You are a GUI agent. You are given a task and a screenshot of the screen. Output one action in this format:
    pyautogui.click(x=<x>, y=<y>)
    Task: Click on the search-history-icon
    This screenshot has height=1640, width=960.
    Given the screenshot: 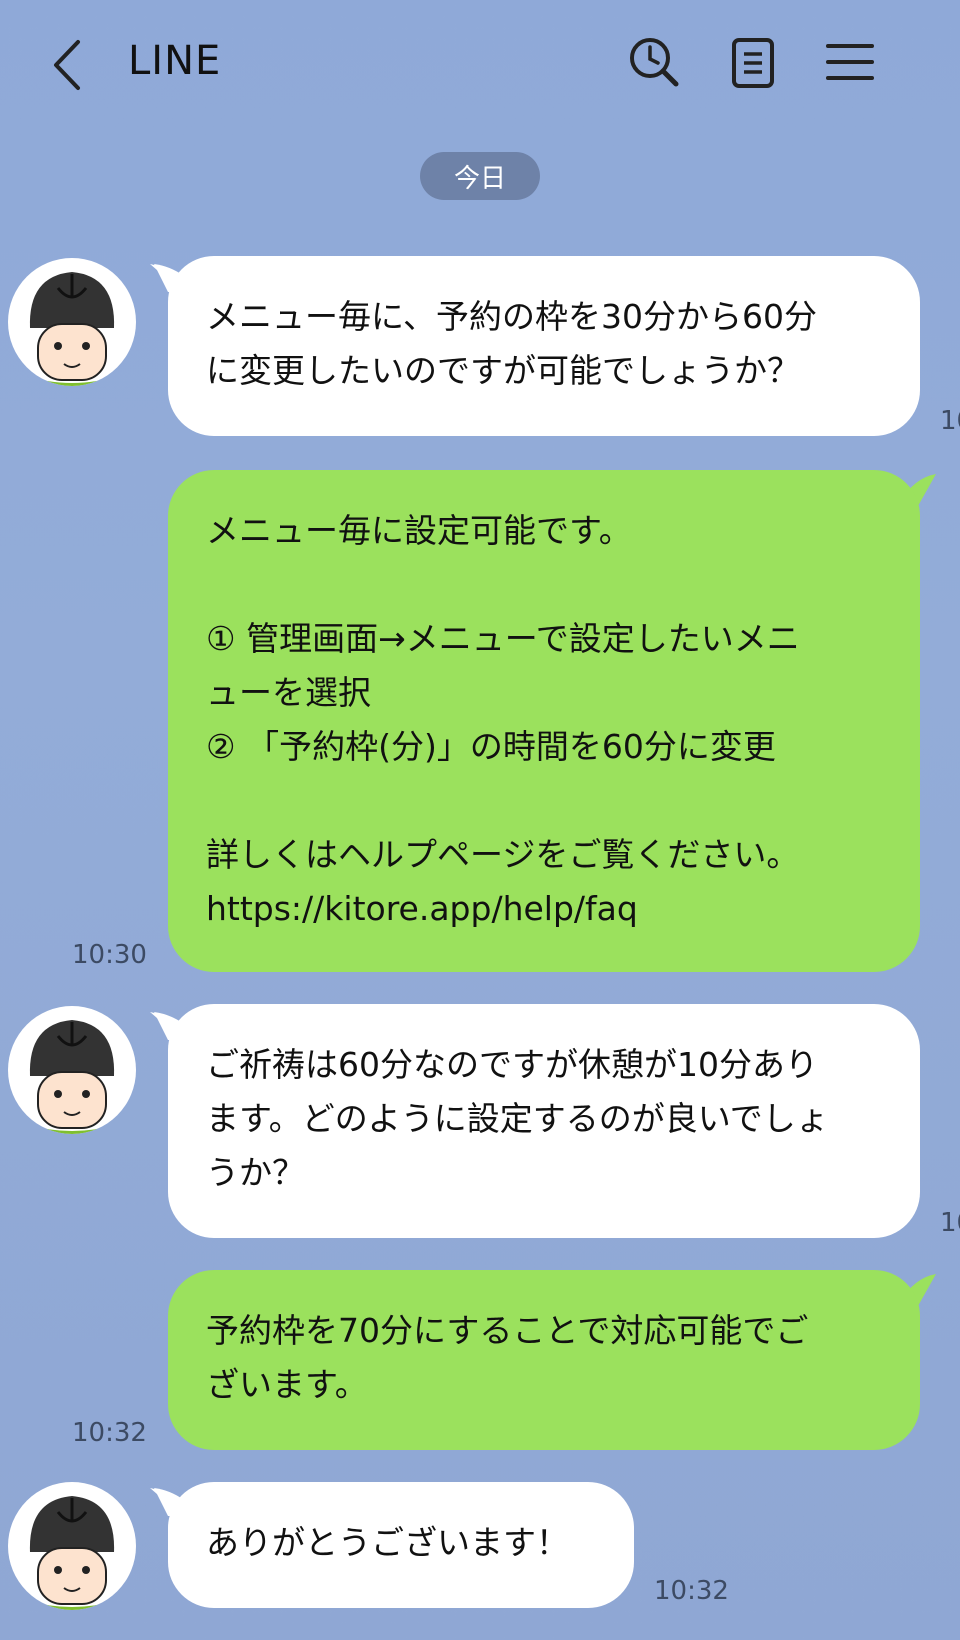 What is the action you would take?
    pyautogui.click(x=654, y=62)
    